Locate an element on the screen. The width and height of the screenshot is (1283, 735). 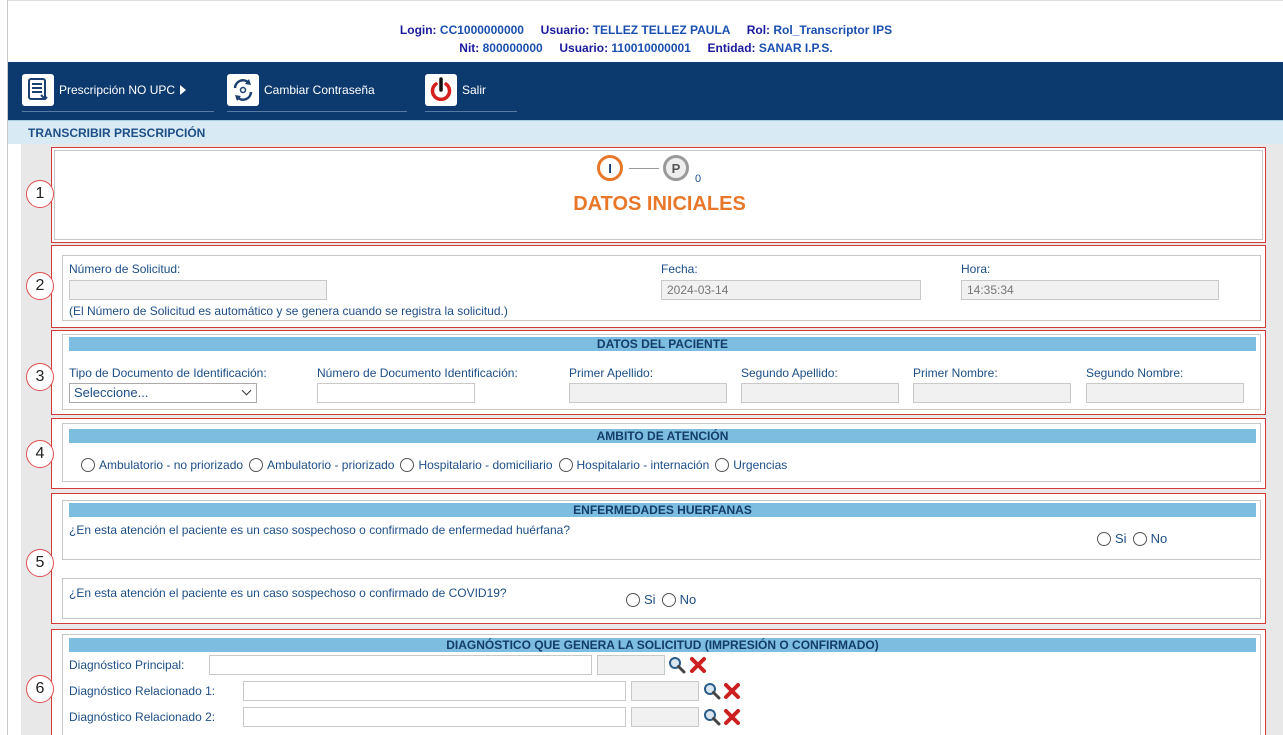
huerfanas-si-option: Si is located at coordinates (1112, 538).